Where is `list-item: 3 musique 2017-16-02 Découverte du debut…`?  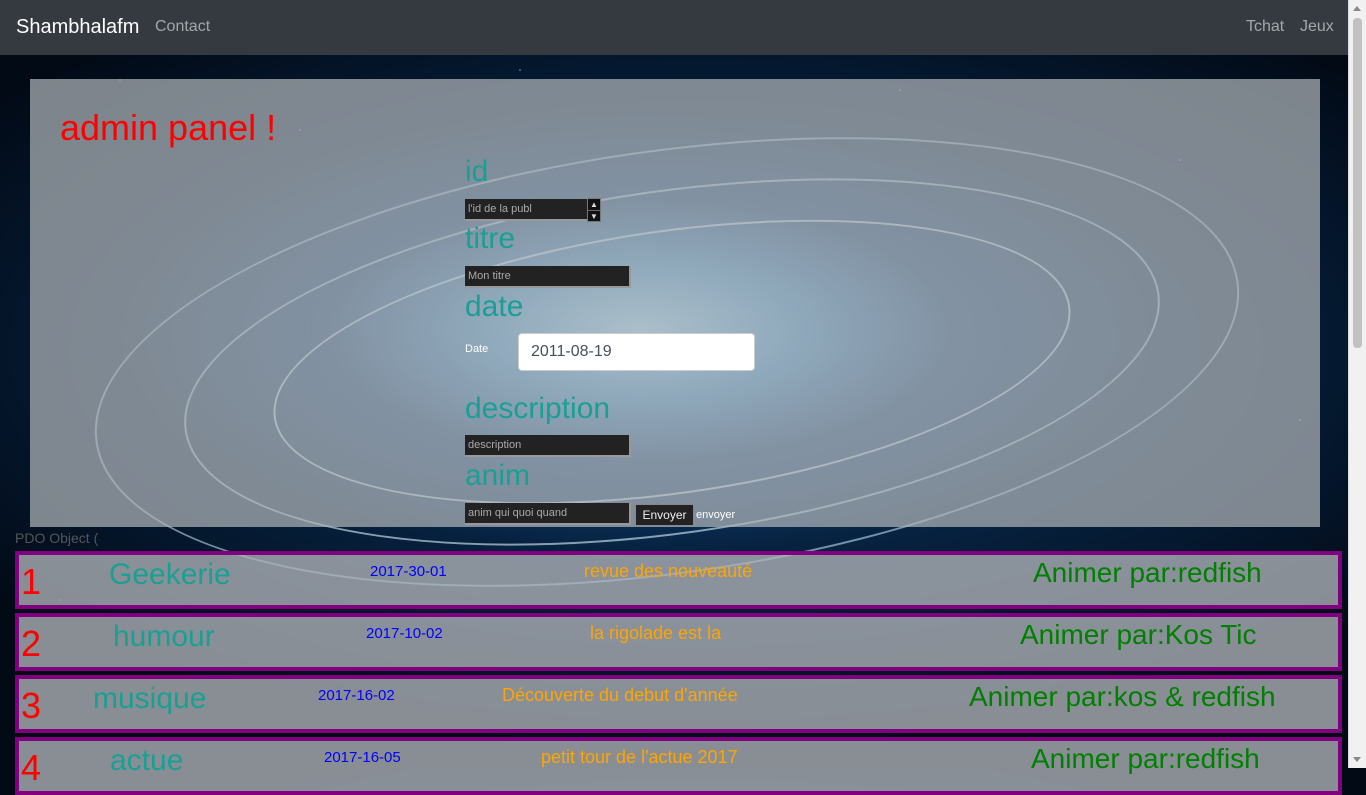
list-item: 3 musique 2017-16-02 Découverte du debut… is located at coordinates (678, 704).